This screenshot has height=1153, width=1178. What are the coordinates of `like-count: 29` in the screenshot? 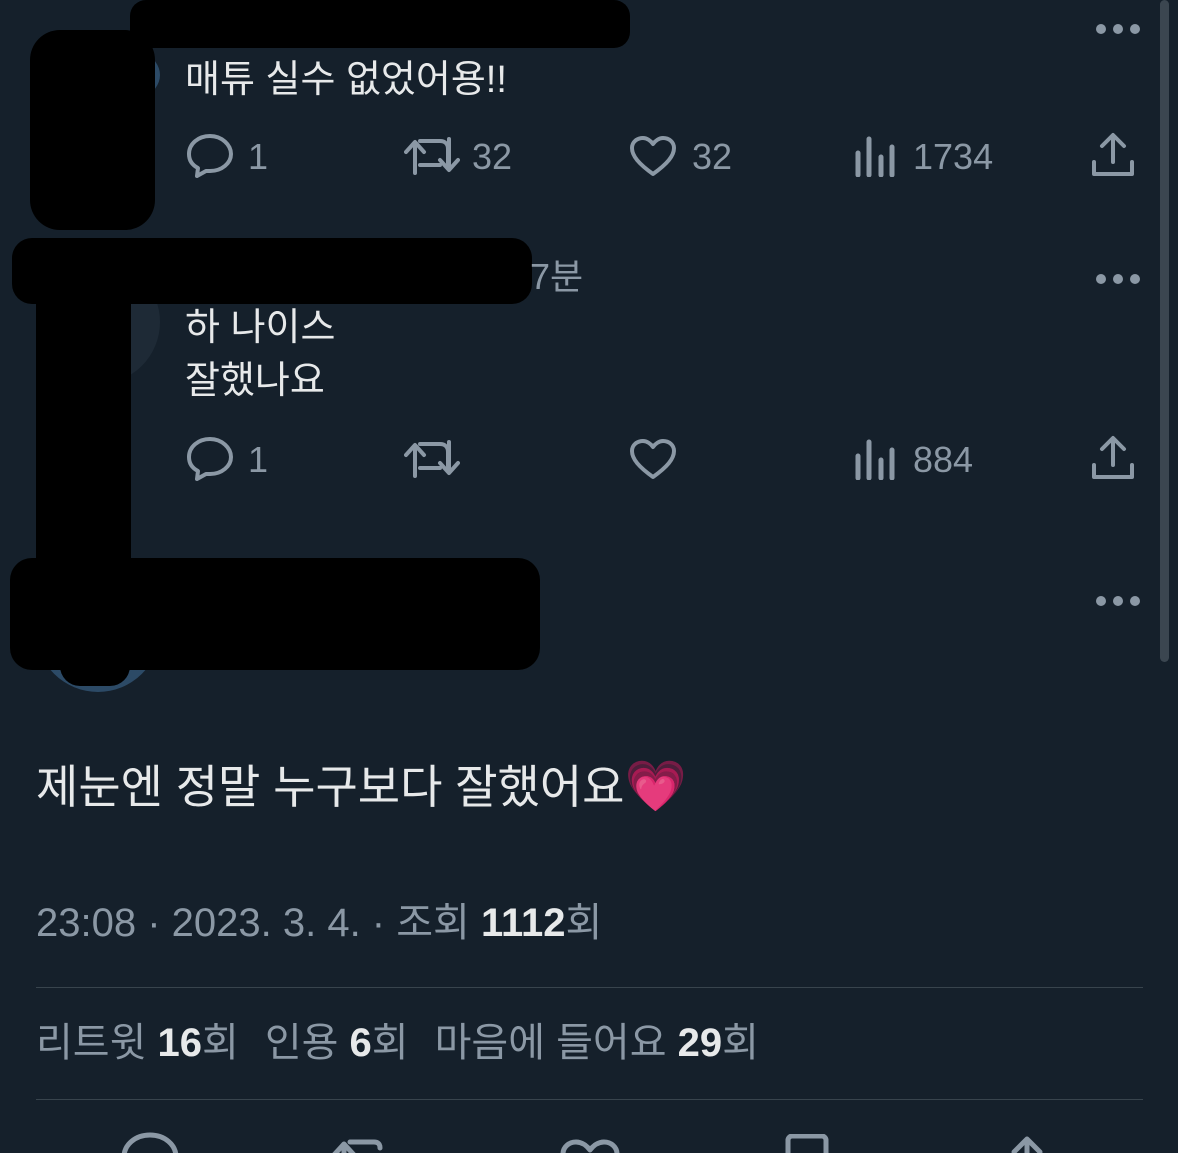 It's located at (700, 1043).